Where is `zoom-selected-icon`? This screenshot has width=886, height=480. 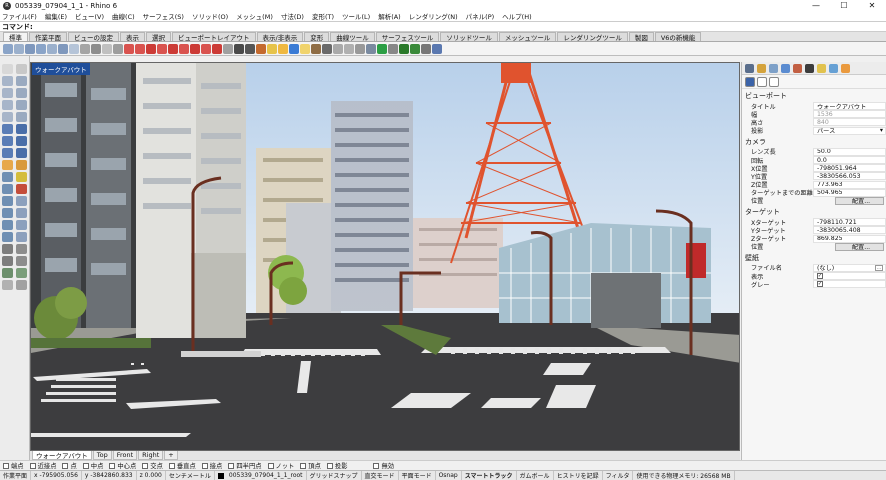
zoom-selected-icon is located at coordinates (63, 48).